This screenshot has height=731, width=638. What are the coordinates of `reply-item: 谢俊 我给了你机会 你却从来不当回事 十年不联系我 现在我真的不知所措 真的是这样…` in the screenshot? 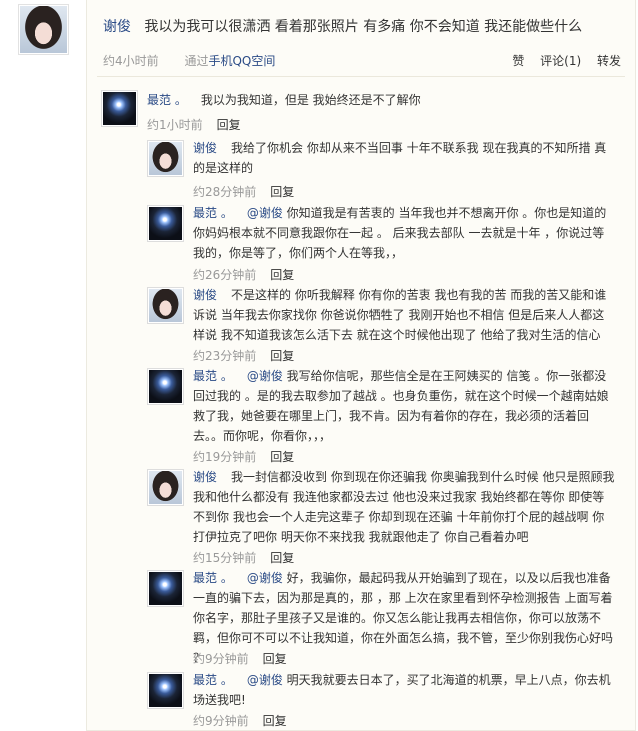 It's located at (382, 169).